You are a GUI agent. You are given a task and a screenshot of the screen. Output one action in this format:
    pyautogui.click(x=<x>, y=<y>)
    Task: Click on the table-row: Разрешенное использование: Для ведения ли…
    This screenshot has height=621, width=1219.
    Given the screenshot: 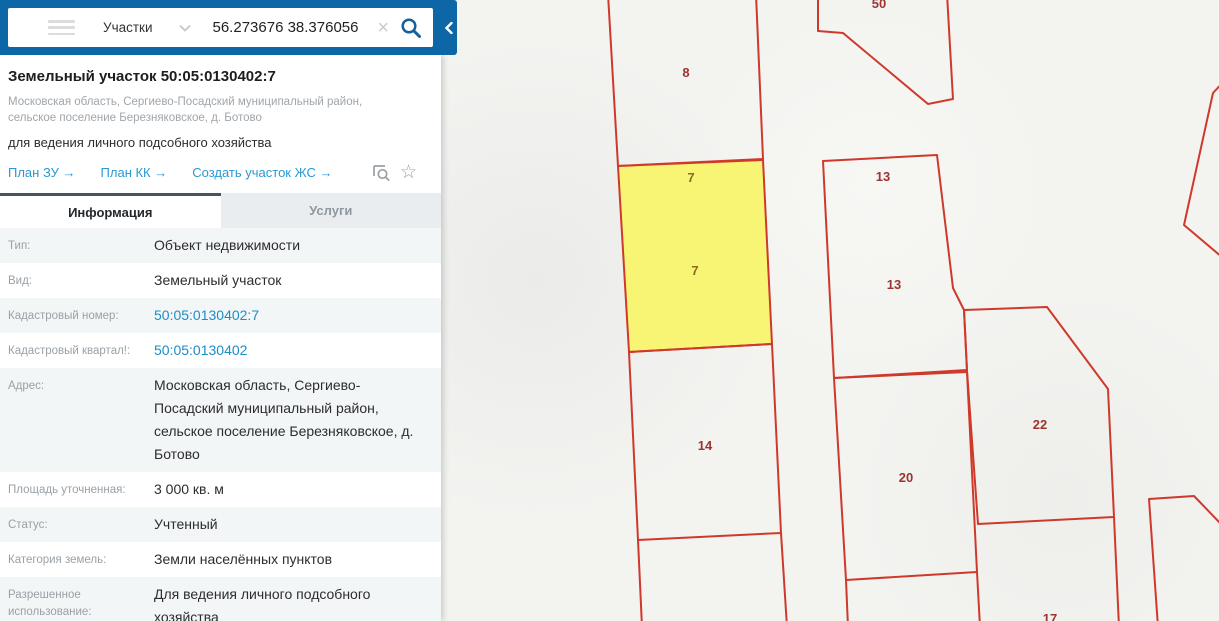 What is the action you would take?
    pyautogui.click(x=220, y=599)
    